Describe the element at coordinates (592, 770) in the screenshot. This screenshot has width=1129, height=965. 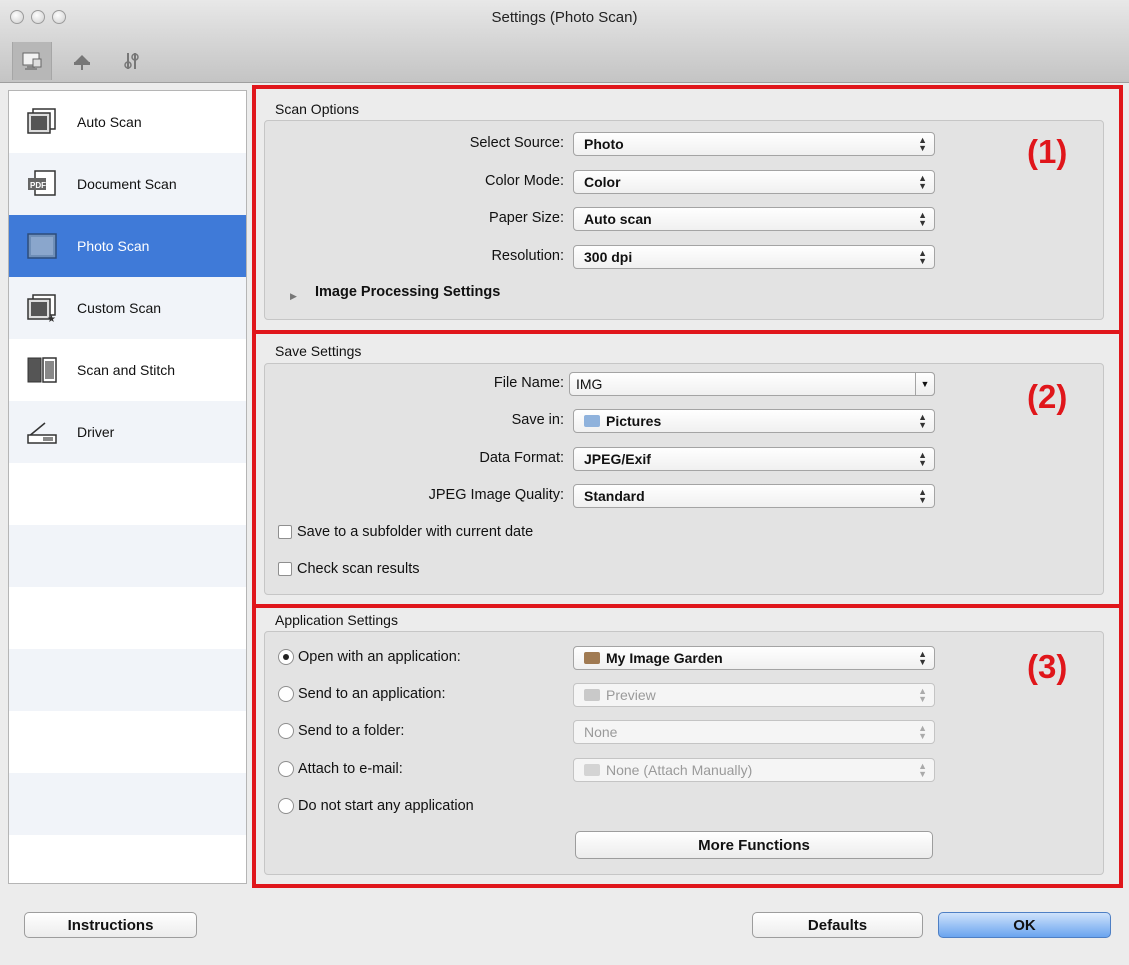
I see `folder-icon` at that location.